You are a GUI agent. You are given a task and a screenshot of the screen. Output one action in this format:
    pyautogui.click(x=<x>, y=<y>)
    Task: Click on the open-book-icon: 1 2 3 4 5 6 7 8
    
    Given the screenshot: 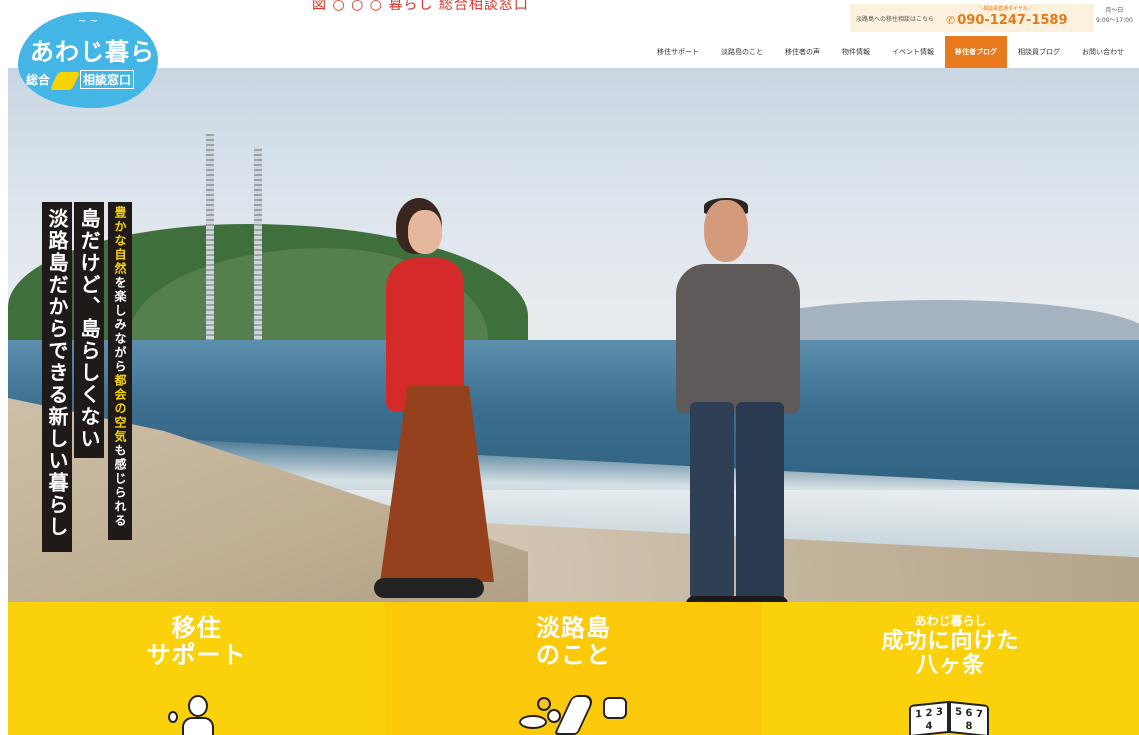 What is the action you would take?
    pyautogui.click(x=950, y=717)
    